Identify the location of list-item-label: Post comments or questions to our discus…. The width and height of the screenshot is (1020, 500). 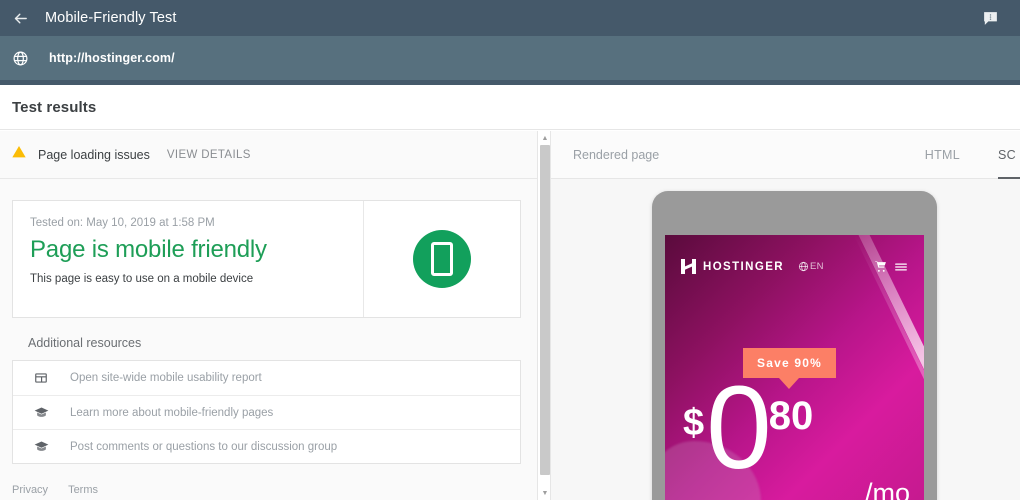
(204, 446).